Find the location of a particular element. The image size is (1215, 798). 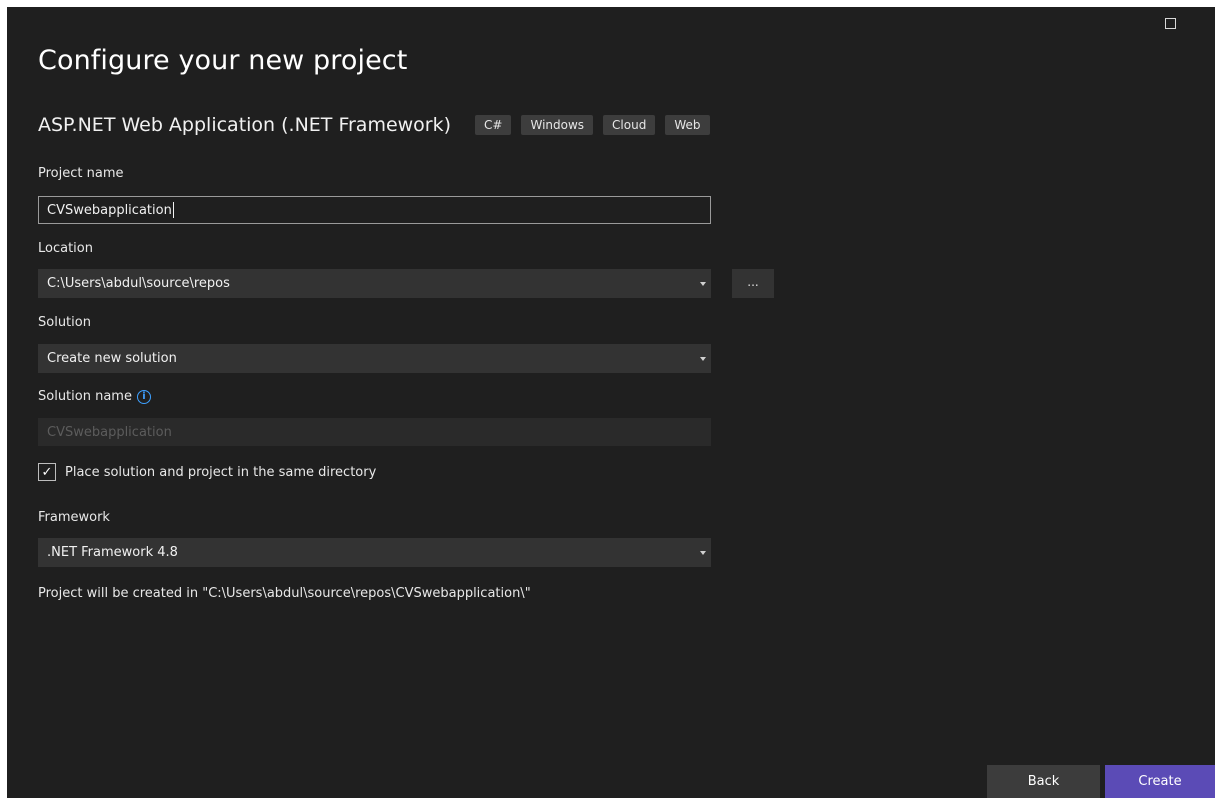

framework-dropdown: .NET Framework 4.8 is located at coordinates (374, 552).